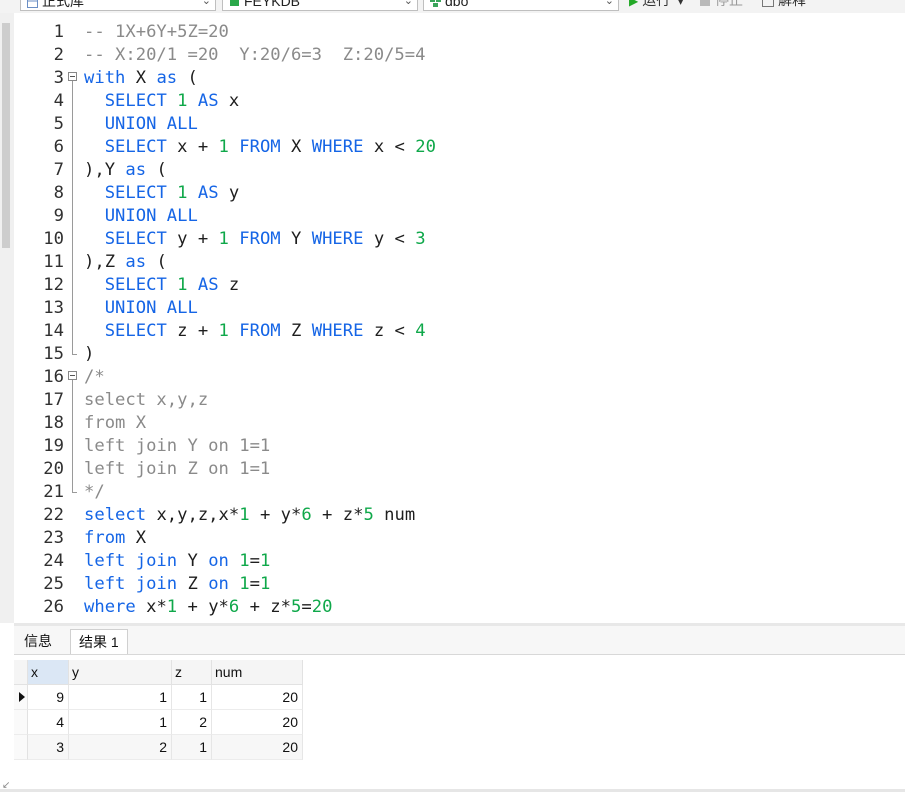 The width and height of the screenshot is (905, 792). What do you see at coordinates (38, 641) in the screenshot?
I see `tab-info: 信息` at bounding box center [38, 641].